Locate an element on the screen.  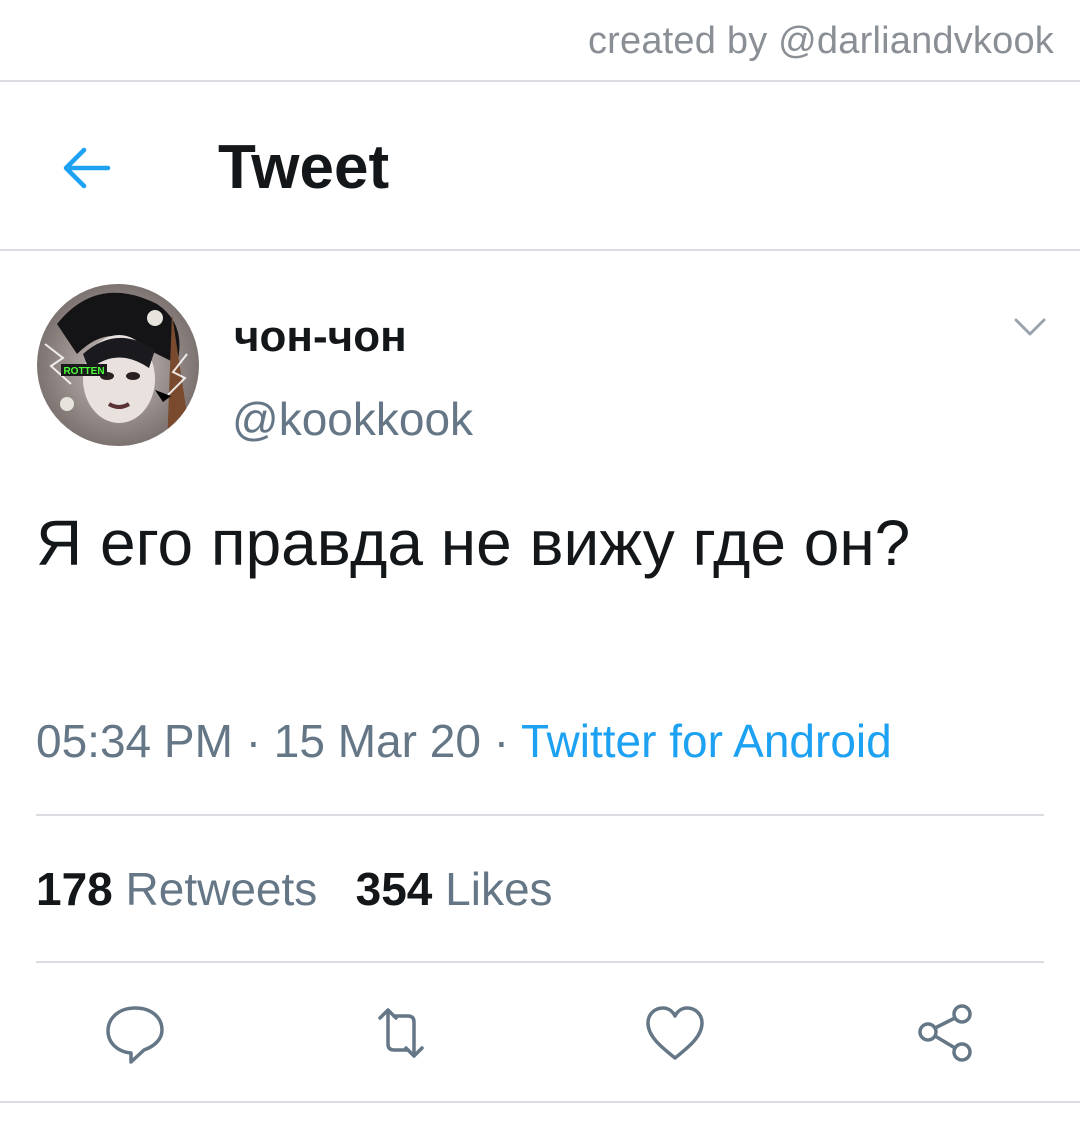
creator-credit: created by @darliandvkook is located at coordinates (820, 41).